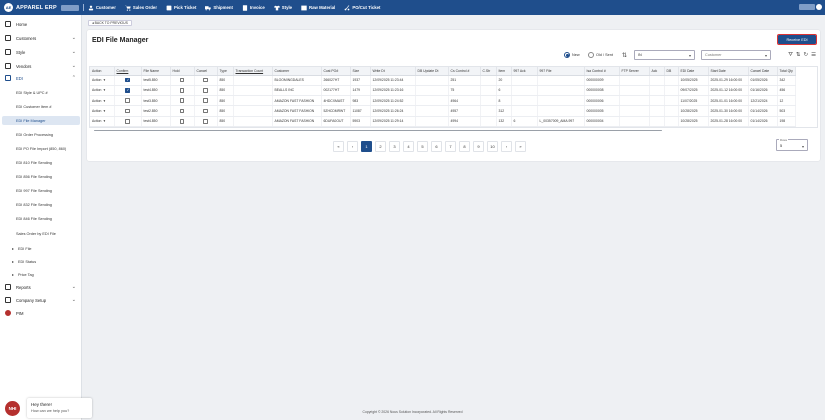 The height and width of the screenshot is (420, 825). What do you see at coordinates (140, 8) in the screenshot?
I see `nav-sales-order: Sales Order` at bounding box center [140, 8].